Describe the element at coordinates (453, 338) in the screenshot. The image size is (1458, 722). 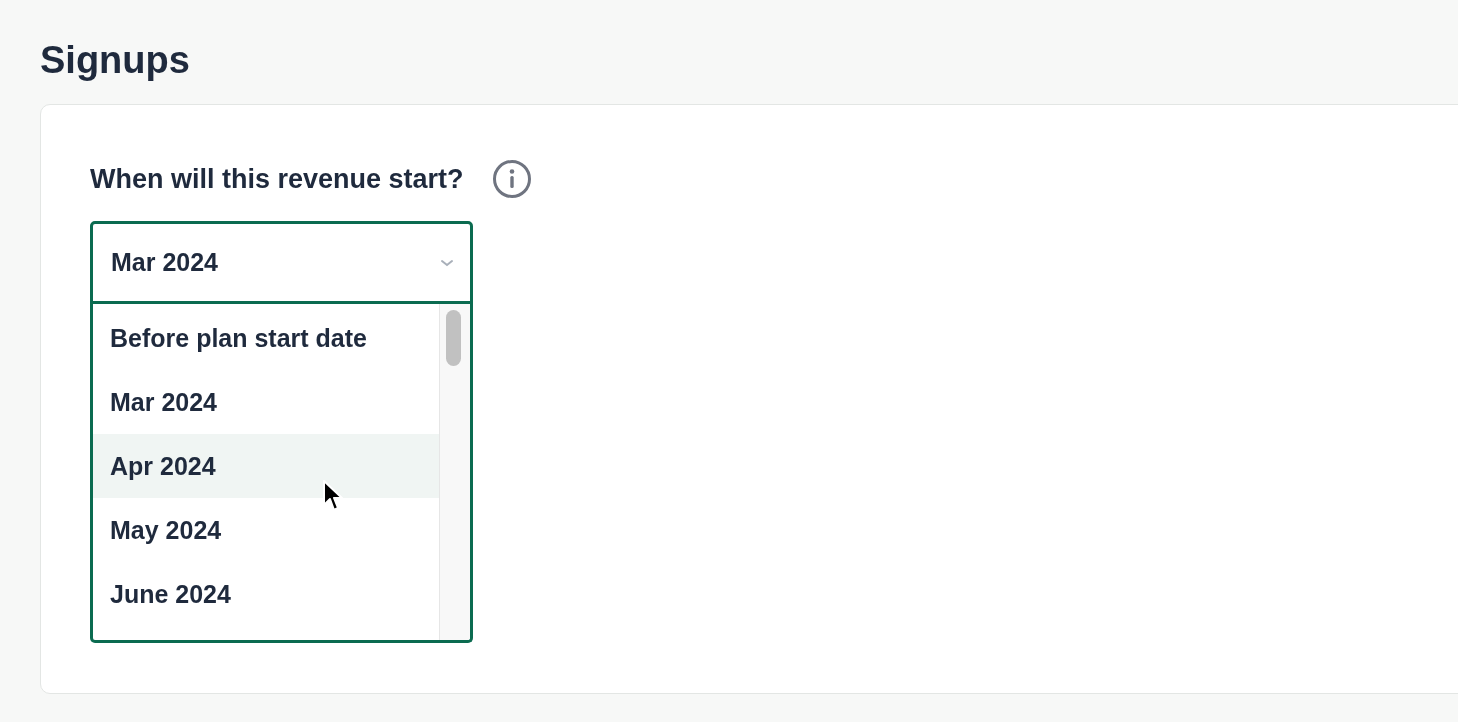
I see `scrollbar-thumb` at that location.